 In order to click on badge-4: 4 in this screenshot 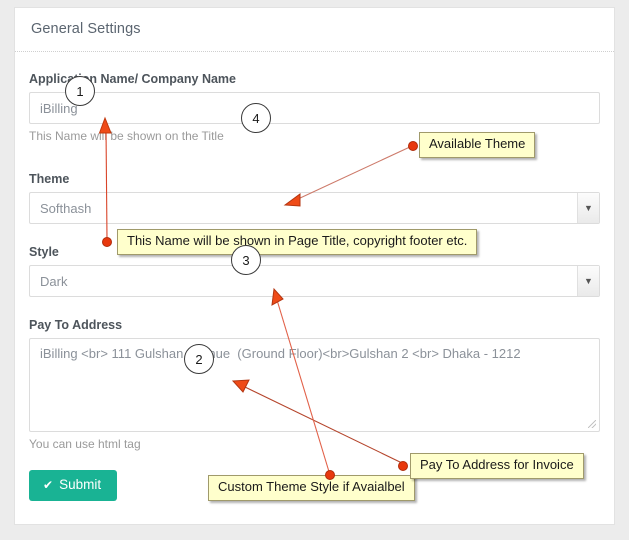, I will do `click(256, 118)`.